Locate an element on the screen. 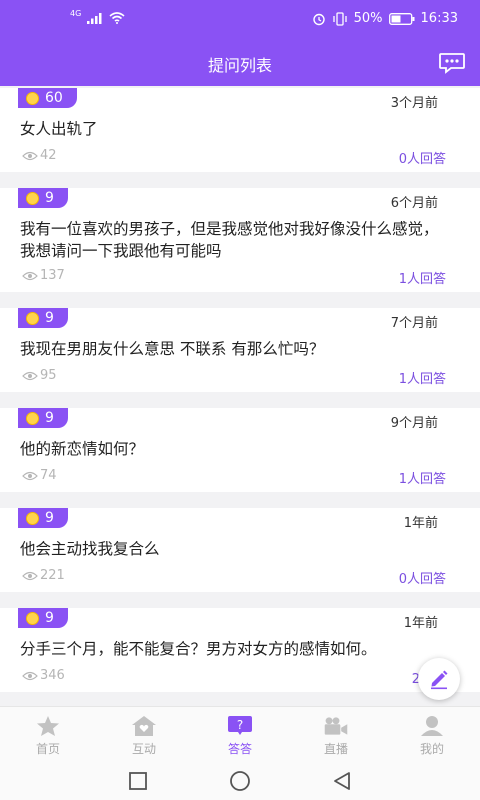 Image resolution: width=480 pixels, height=800 pixels. question-time: 6个月前 is located at coordinates (414, 203).